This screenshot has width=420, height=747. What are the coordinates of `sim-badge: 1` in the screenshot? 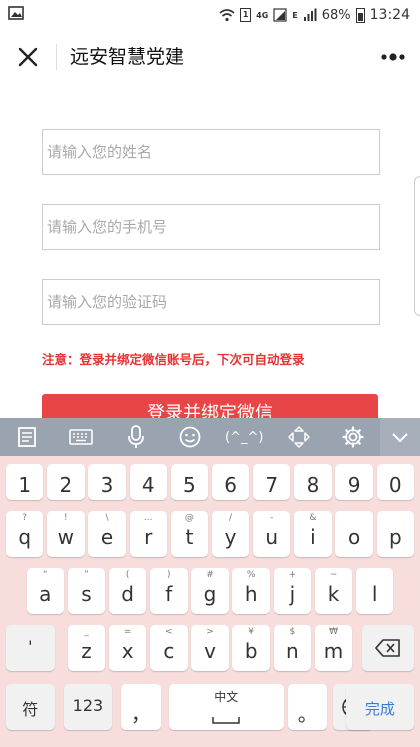 It's located at (246, 15).